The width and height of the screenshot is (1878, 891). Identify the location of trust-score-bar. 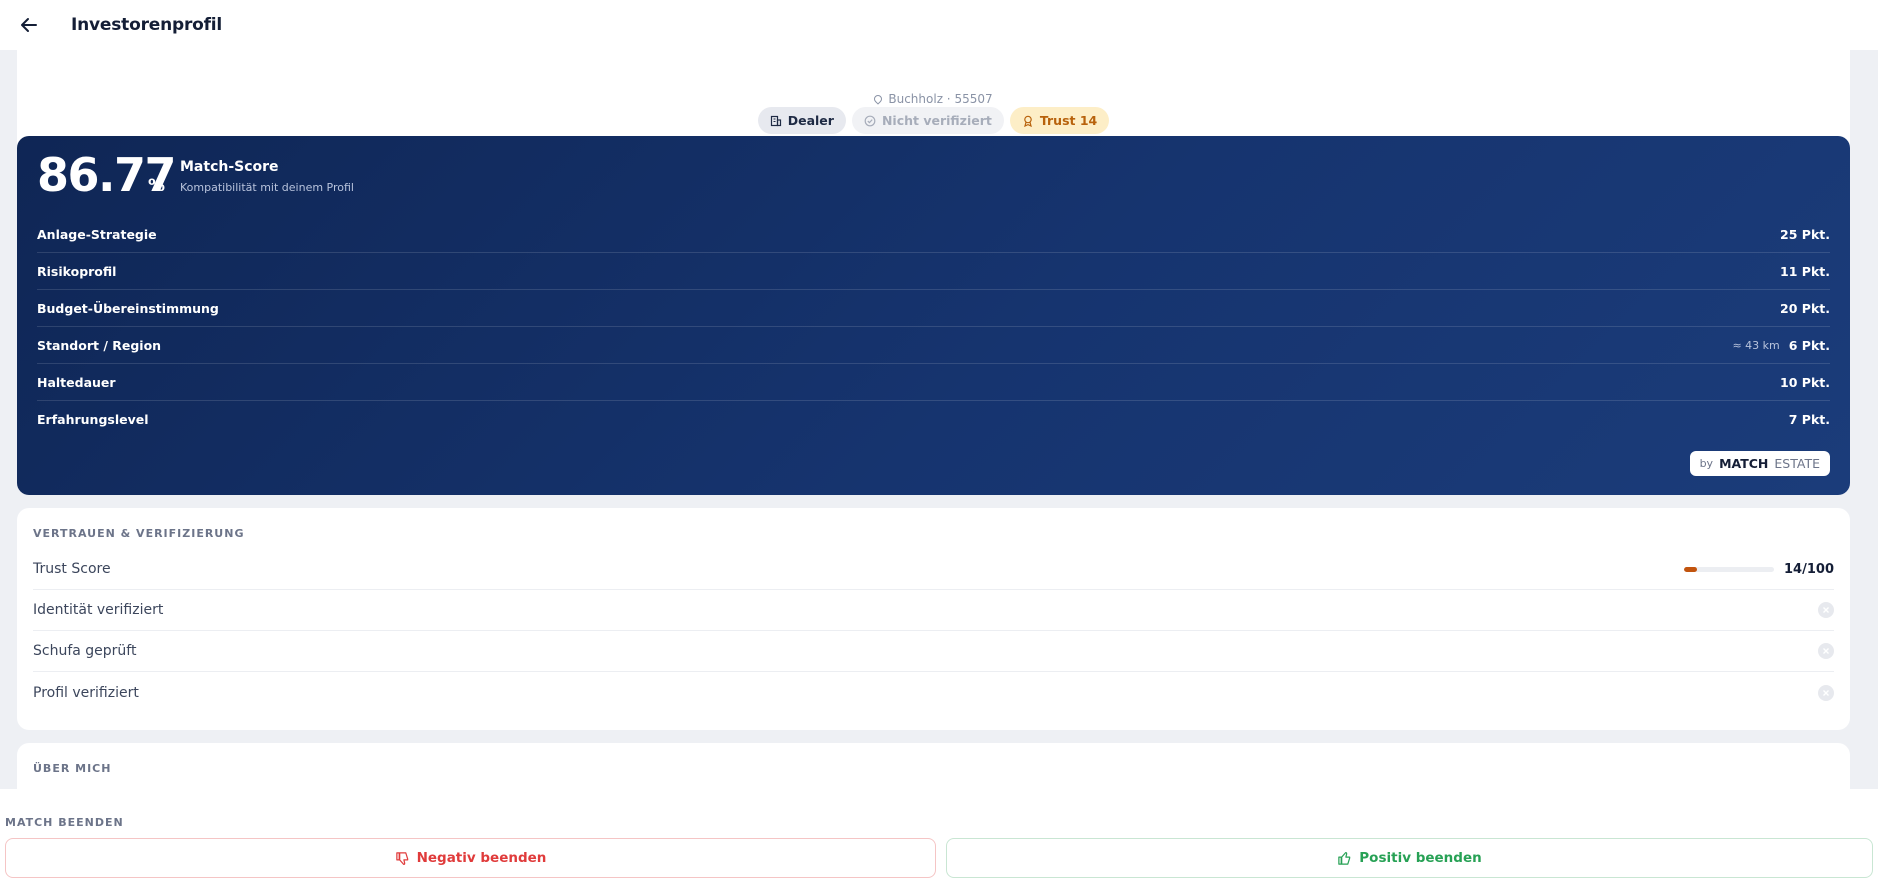
(1729, 569).